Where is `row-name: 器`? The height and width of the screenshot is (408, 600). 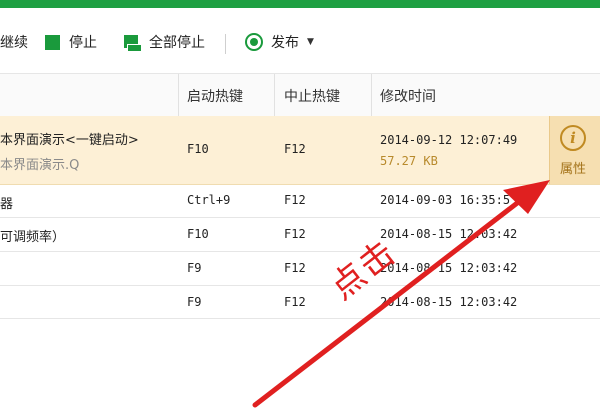
row-name: 器 is located at coordinates (7, 204).